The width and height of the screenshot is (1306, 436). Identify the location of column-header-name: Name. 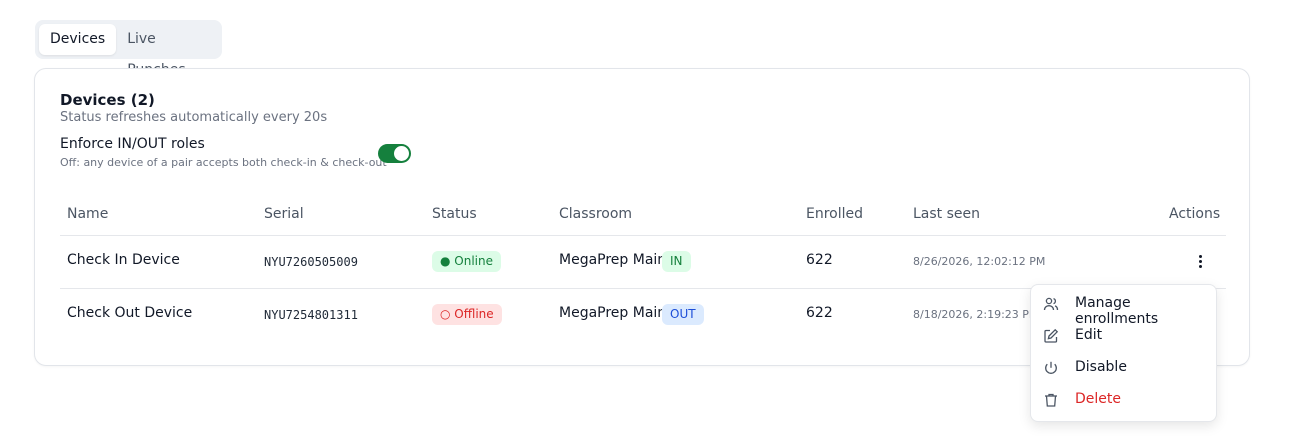
(88, 214).